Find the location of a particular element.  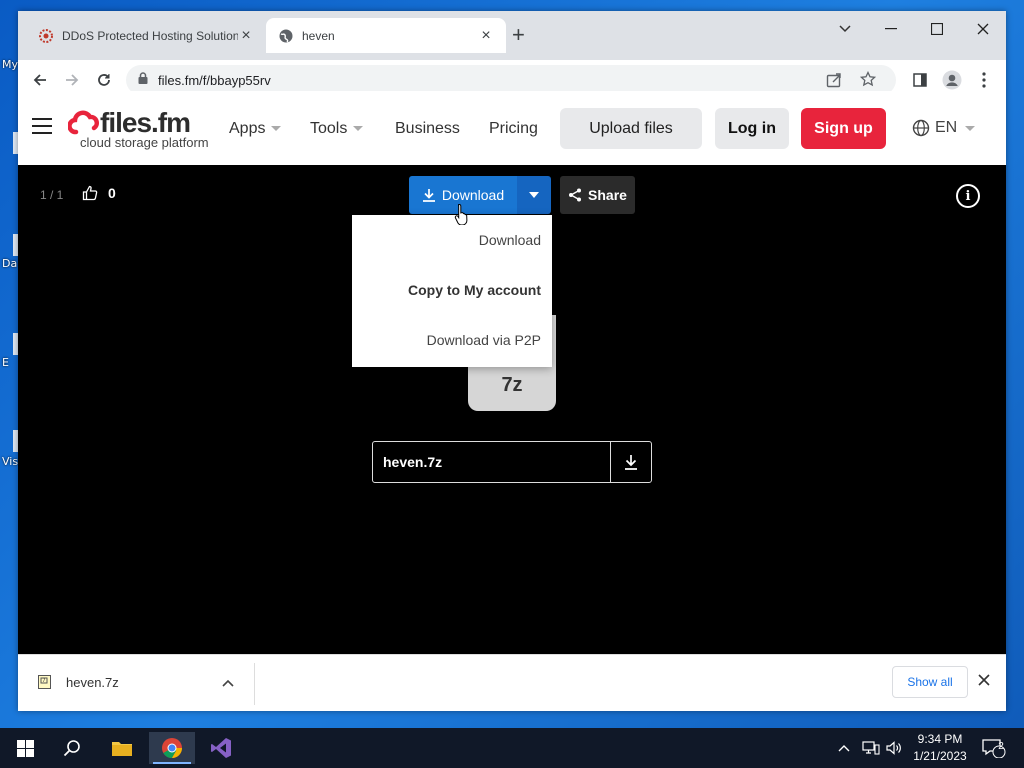

desktop-label-my: My is located at coordinates (10, 64).